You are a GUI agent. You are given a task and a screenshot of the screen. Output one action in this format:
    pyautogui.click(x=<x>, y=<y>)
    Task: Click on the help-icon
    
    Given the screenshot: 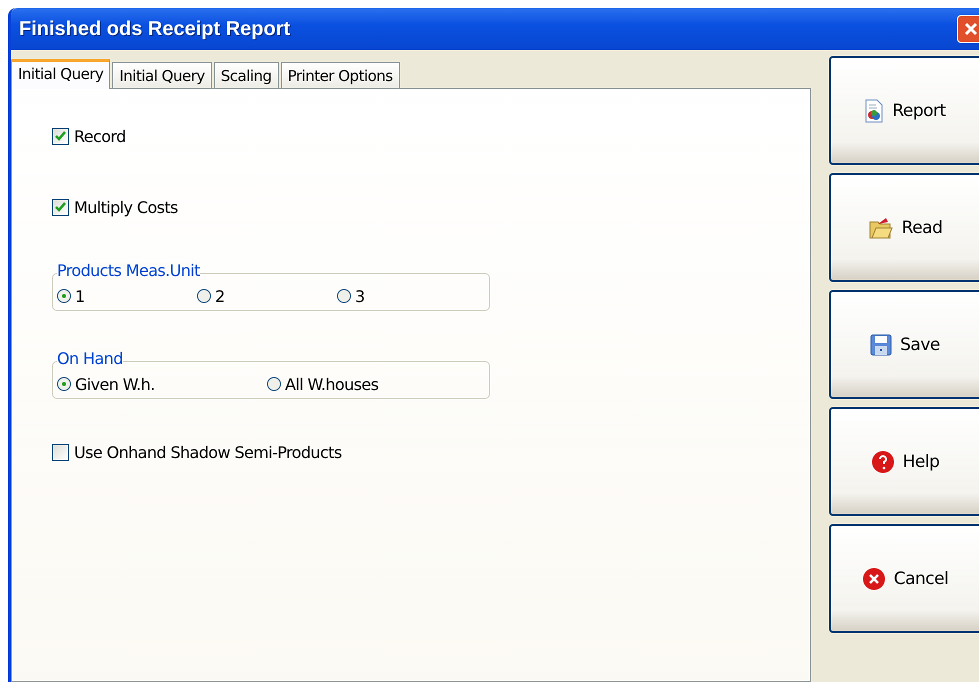 What is the action you would take?
    pyautogui.click(x=882, y=462)
    